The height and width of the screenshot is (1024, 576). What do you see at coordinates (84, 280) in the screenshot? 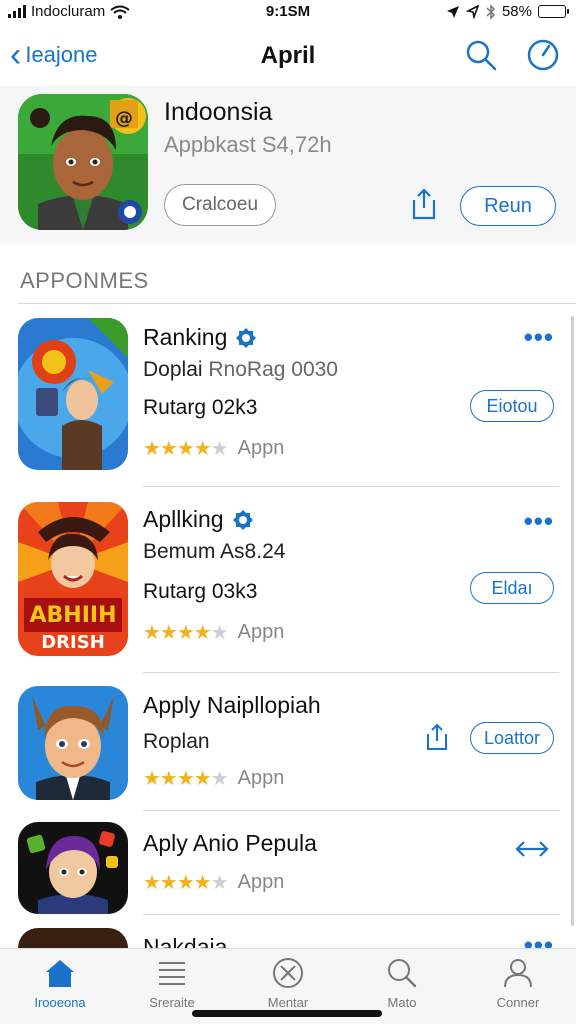
I see `section-title: APPONMES` at bounding box center [84, 280].